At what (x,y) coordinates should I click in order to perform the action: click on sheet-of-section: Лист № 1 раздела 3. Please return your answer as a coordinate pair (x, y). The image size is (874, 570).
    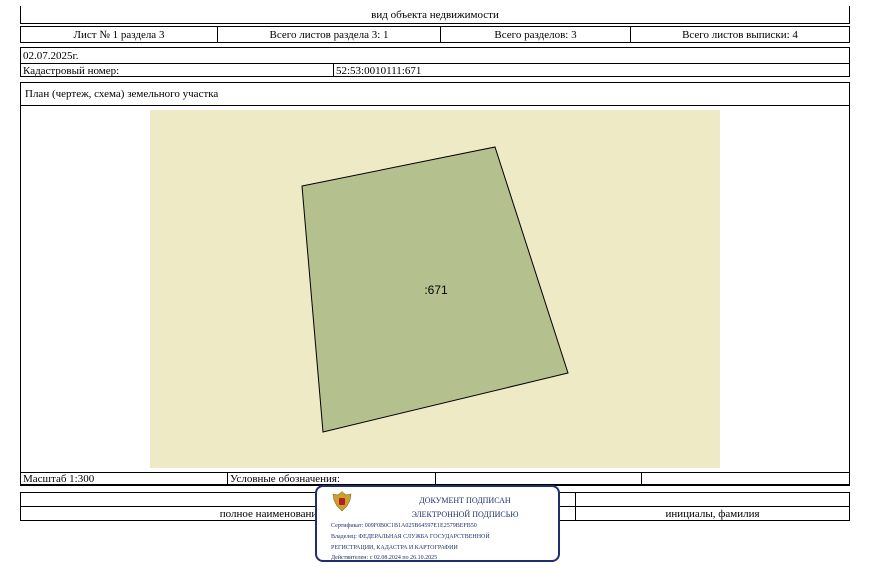
    Looking at the image, I should click on (119, 34).